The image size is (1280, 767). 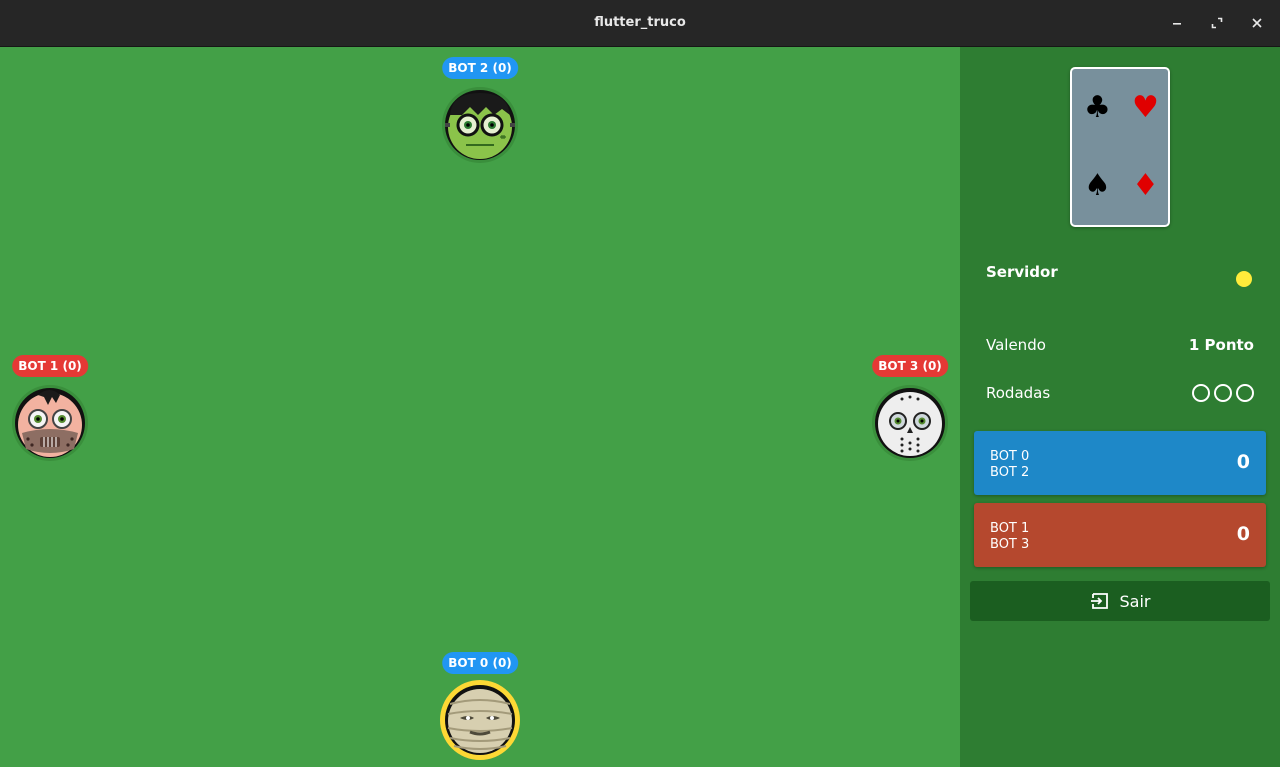 What do you see at coordinates (50, 366) in the screenshot?
I see `player-badge: BOT 1 (0)` at bounding box center [50, 366].